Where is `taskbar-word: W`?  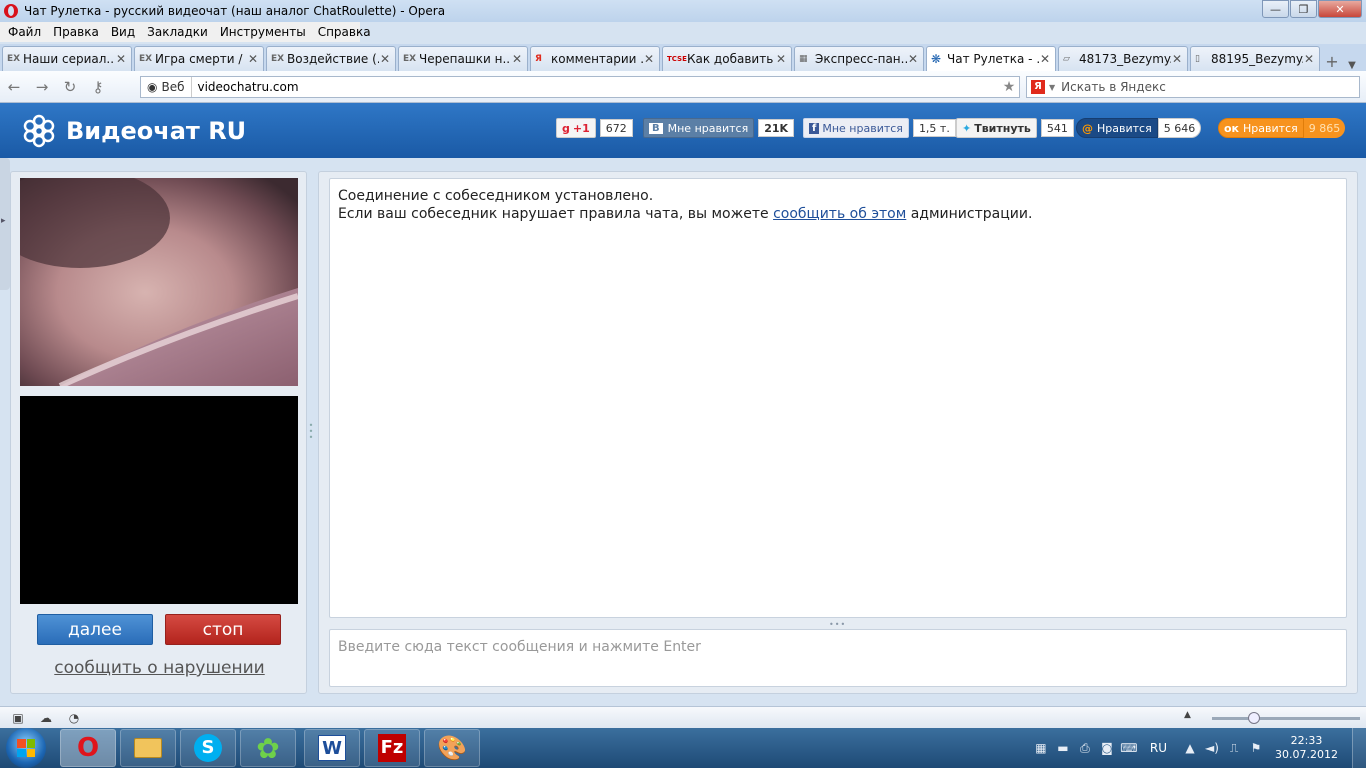
taskbar-word: W is located at coordinates (332, 748).